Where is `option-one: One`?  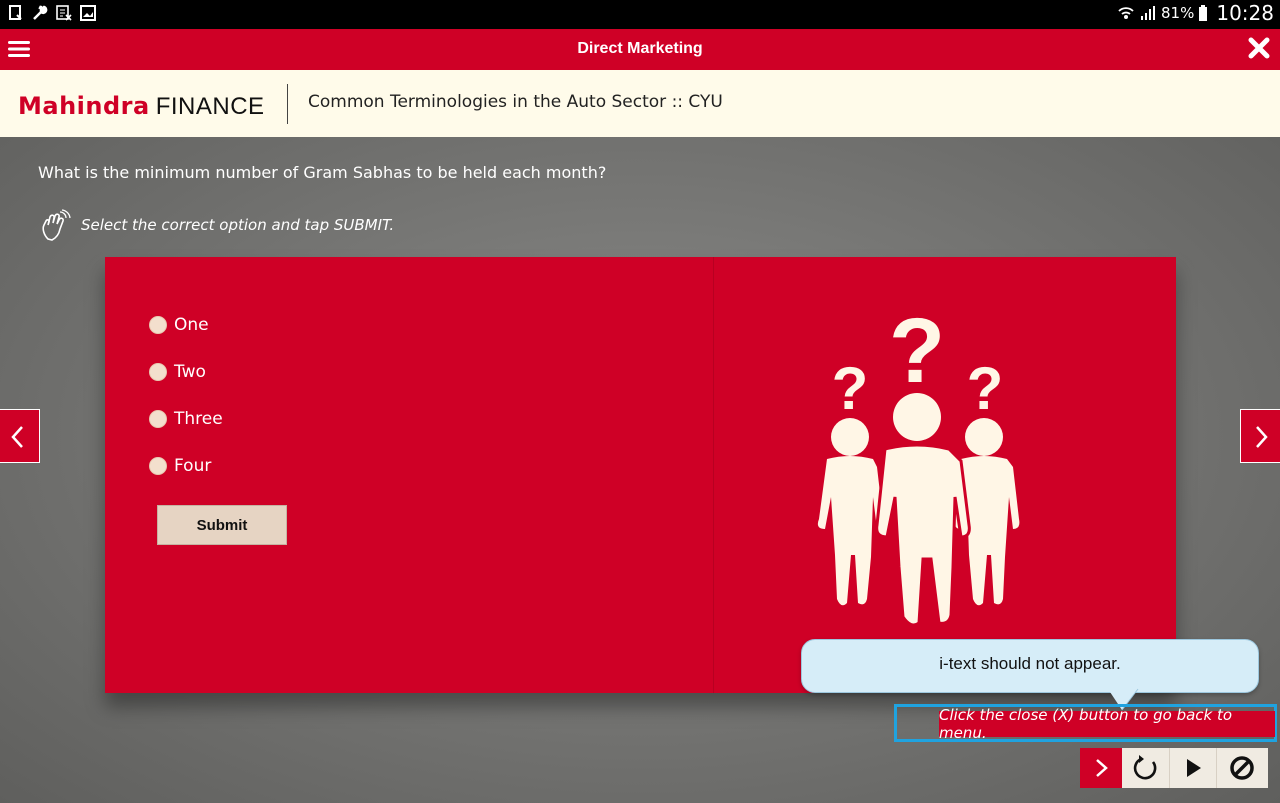
option-one: One is located at coordinates (179, 325).